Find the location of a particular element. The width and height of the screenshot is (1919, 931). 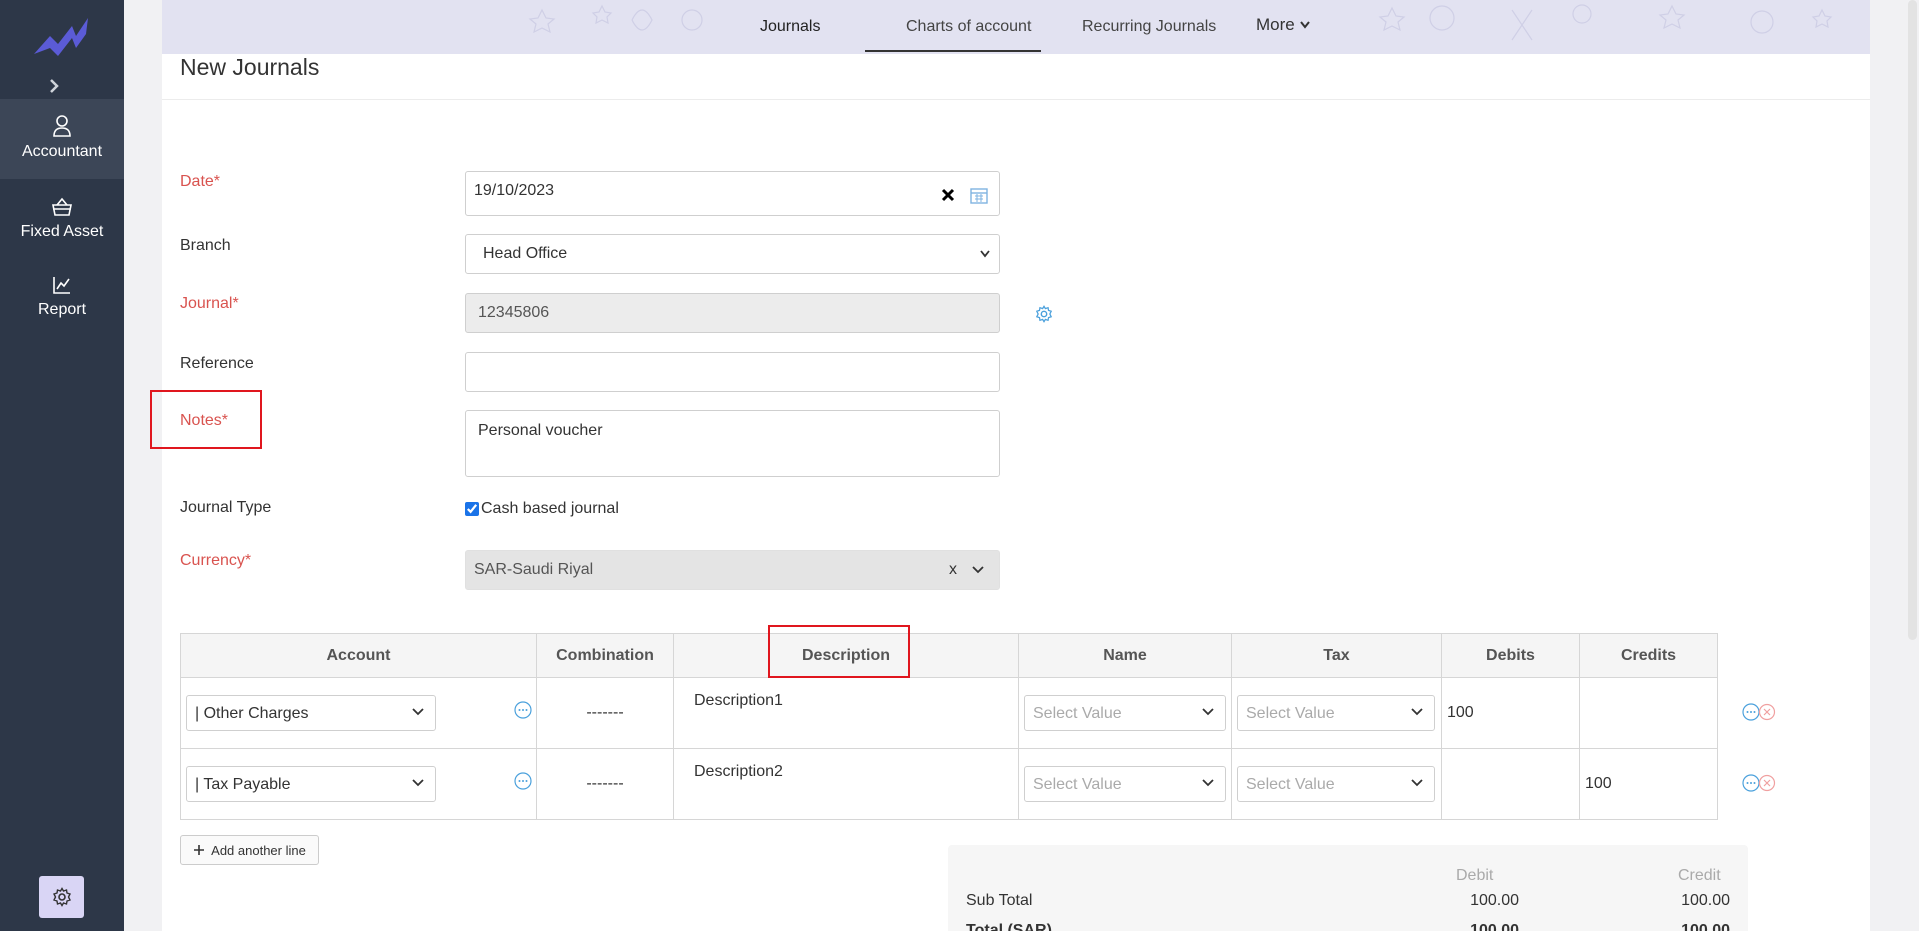

calendar-icon is located at coordinates (979, 195).